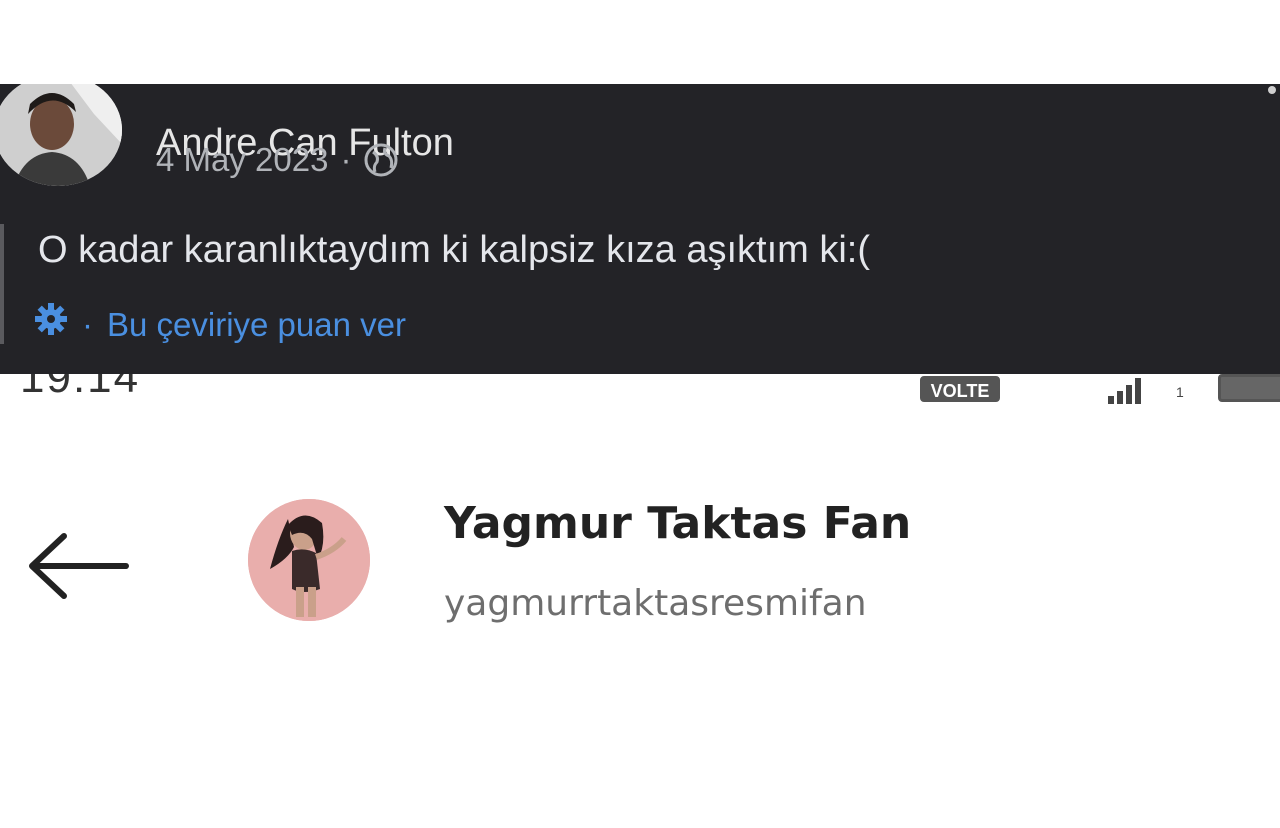 The image size is (1280, 828). I want to click on profile-avatar, so click(309, 560).